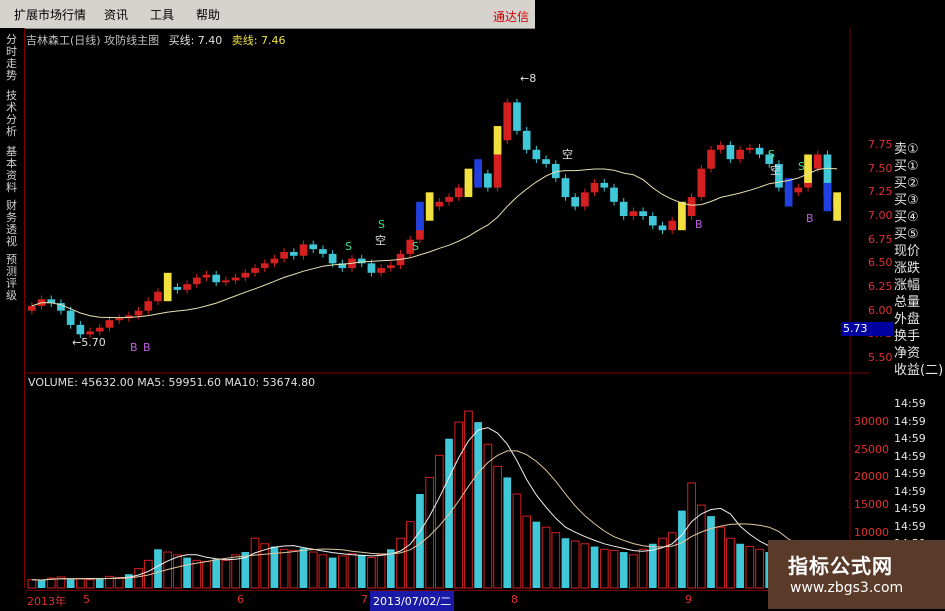  Describe the element at coordinates (13, 114) in the screenshot. I see `tab-technical: 技术分析` at that location.